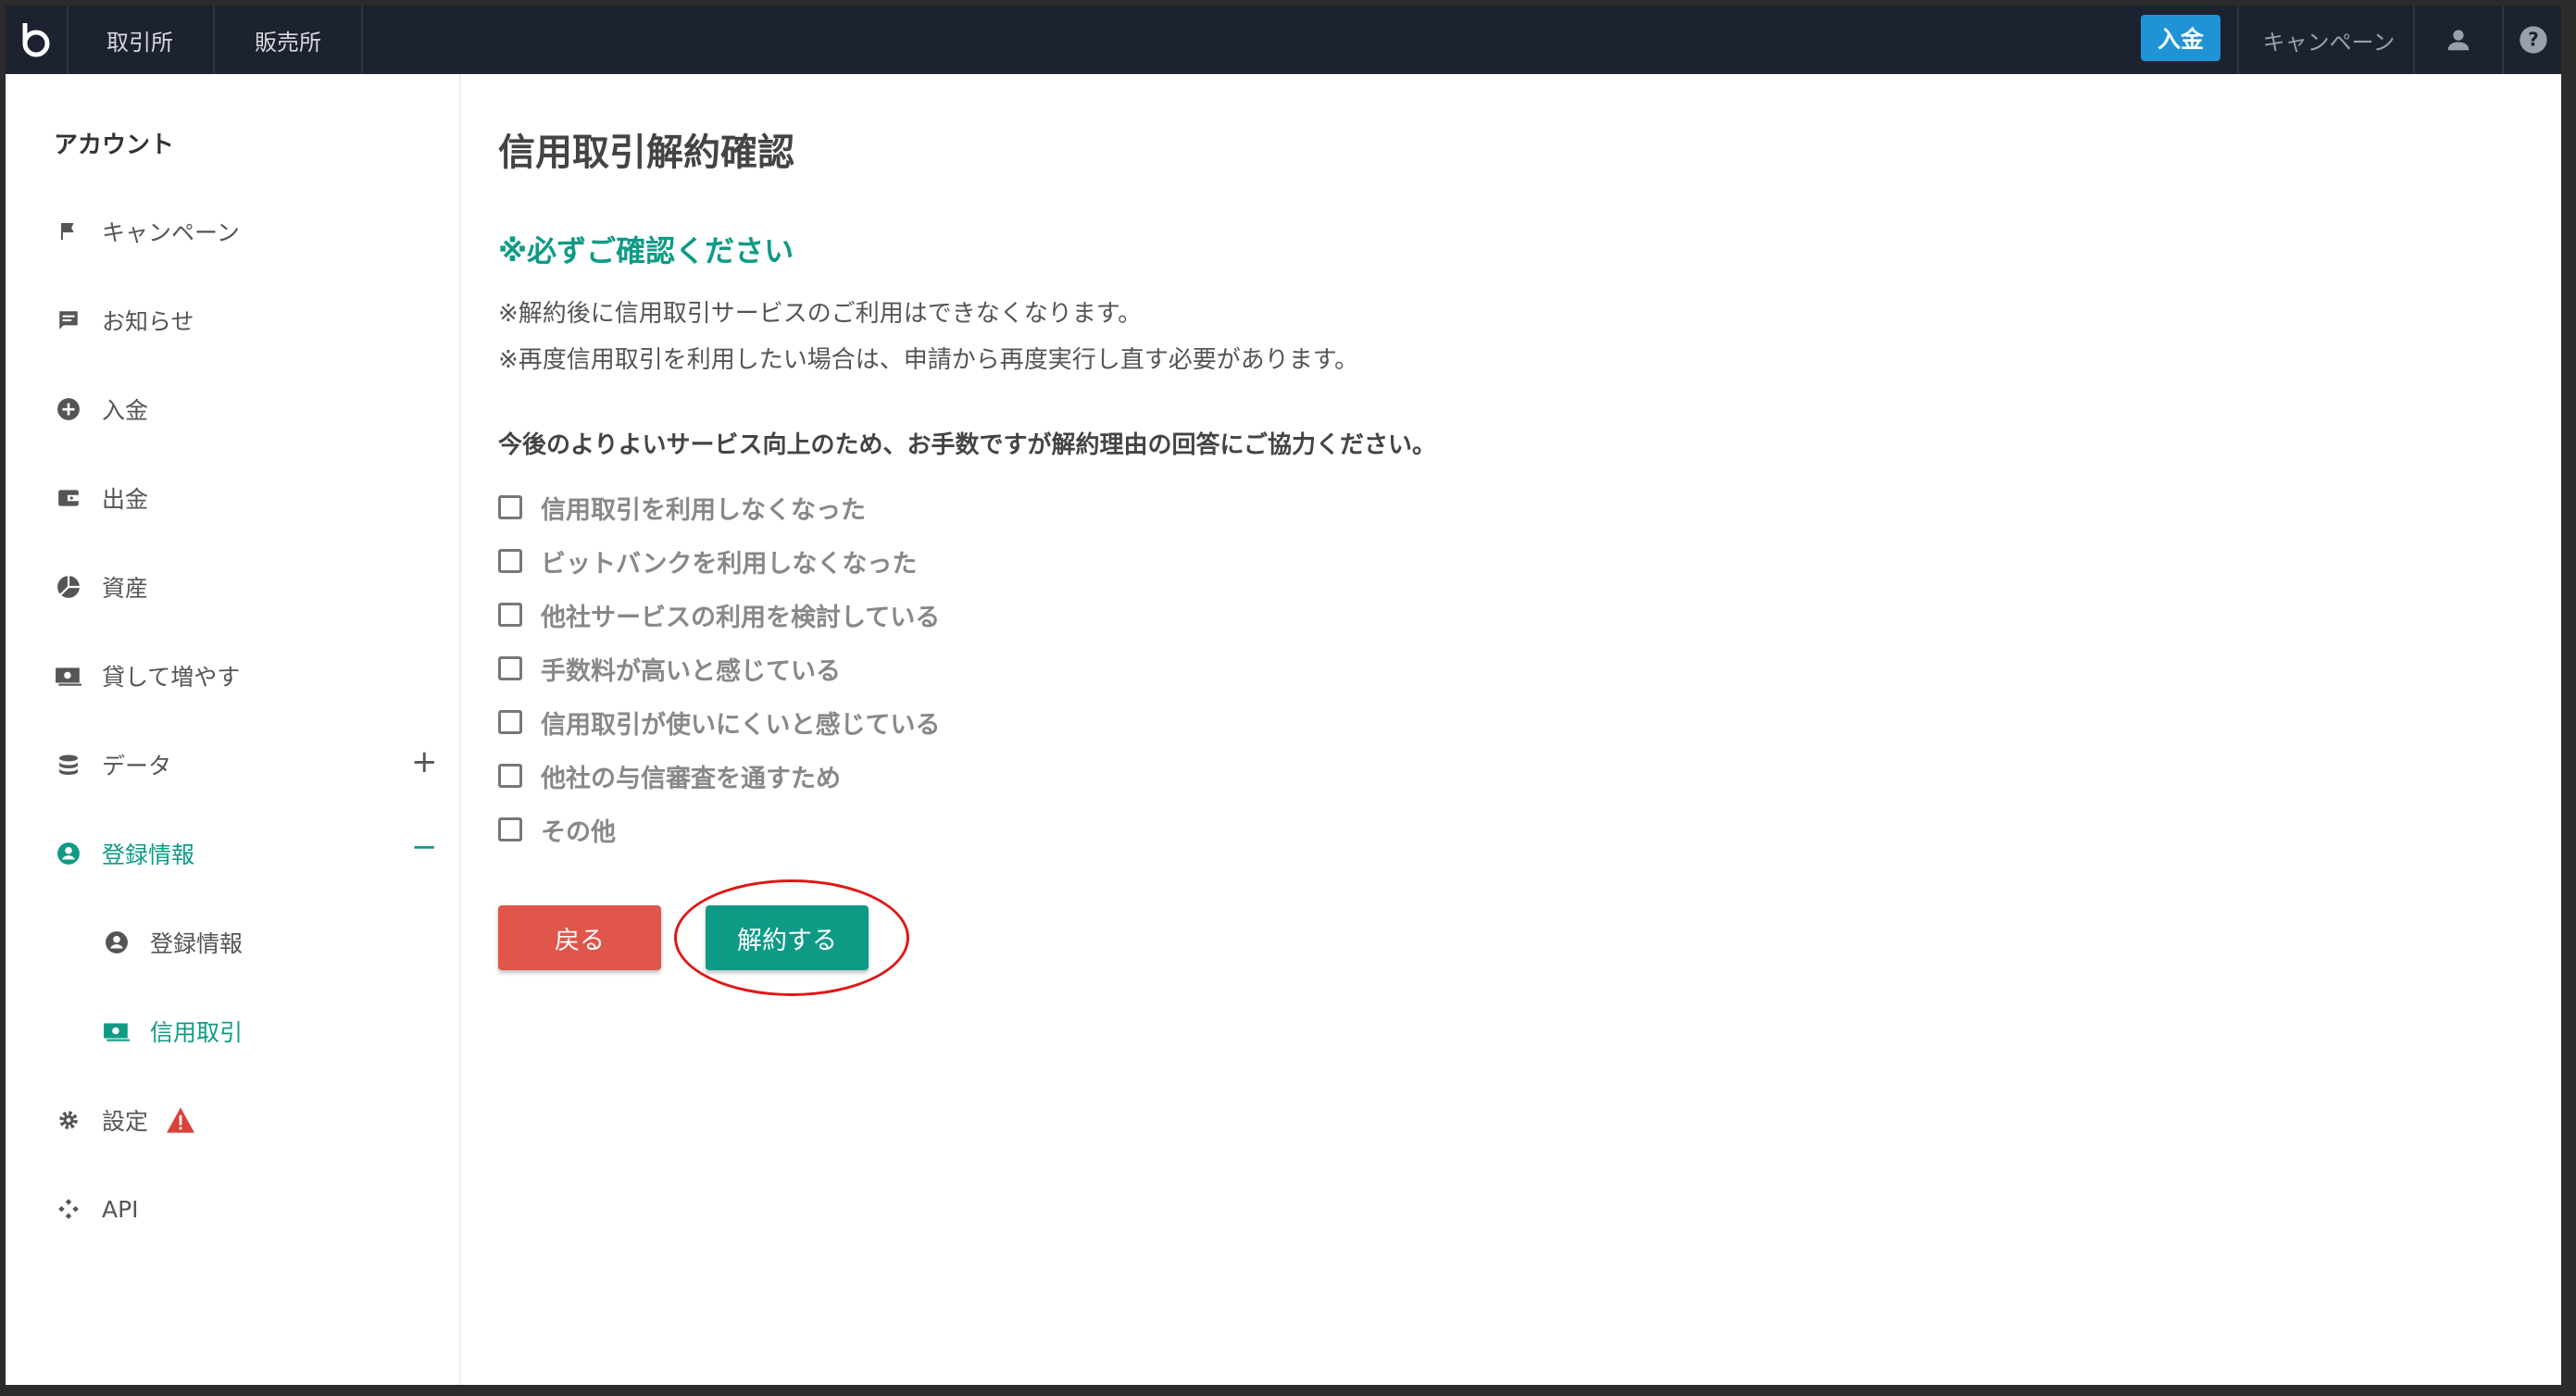  Describe the element at coordinates (967, 445) in the screenshot. I see `survey-question: 今後のよりよいサービス向上のため、お手数ですが解約理由の回答にご協力ください。` at that location.